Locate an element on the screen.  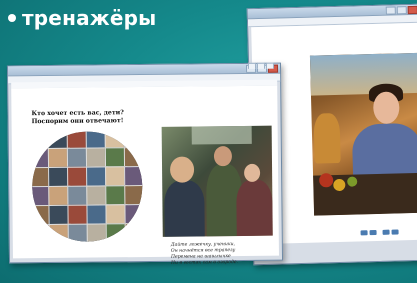
prev-page-icon is located at coordinates (373, 232).